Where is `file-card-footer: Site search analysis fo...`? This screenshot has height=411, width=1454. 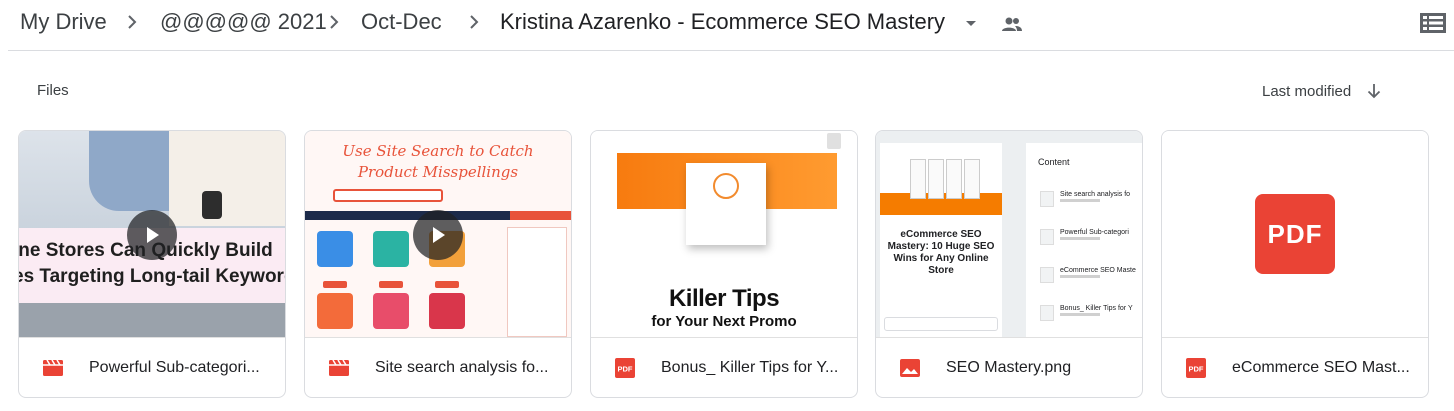
file-card-footer: Site search analysis fo... is located at coordinates (438, 367).